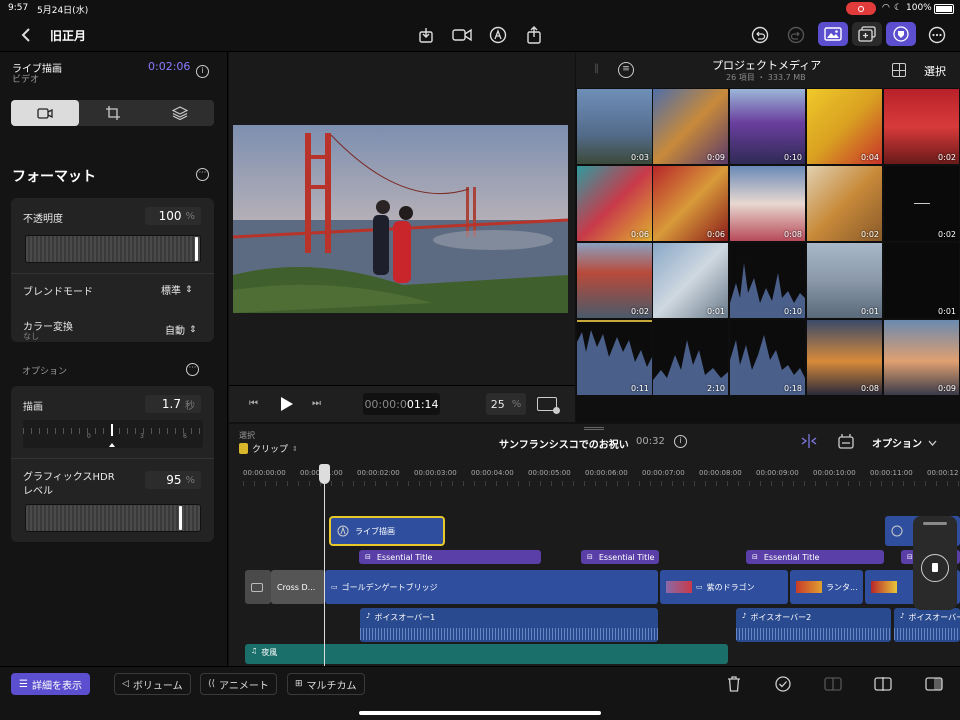 The image size is (960, 720). What do you see at coordinates (173, 480) in the screenshot?
I see `hdr-value-field: 95%` at bounding box center [173, 480].